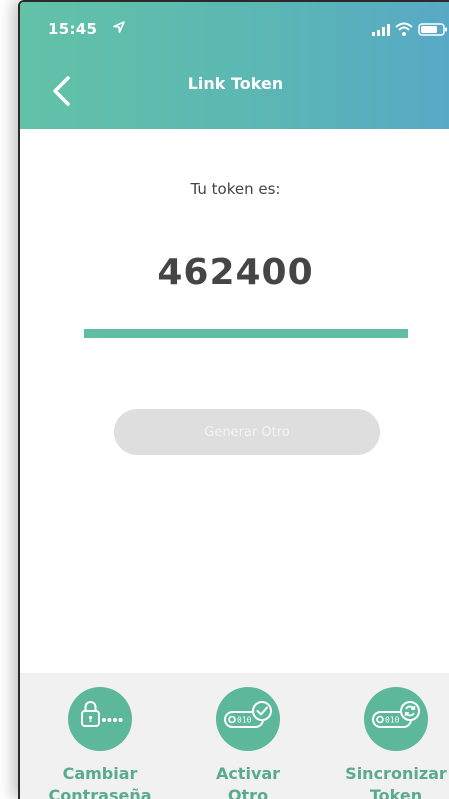 The image size is (449, 799). Describe the element at coordinates (404, 29) in the screenshot. I see `wifi-icon` at that location.